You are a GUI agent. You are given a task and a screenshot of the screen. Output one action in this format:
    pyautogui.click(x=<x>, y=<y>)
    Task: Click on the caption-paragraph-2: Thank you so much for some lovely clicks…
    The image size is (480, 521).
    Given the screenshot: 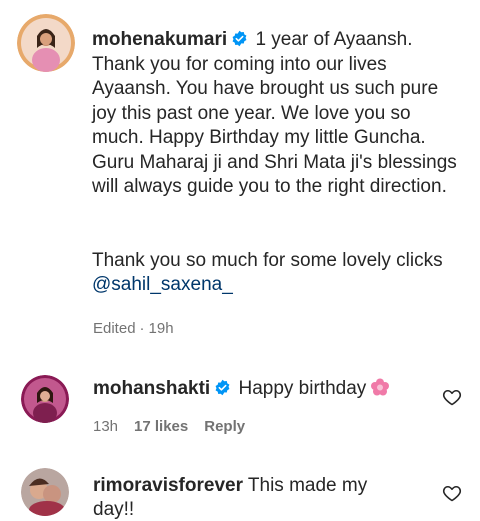 What is the action you would take?
    pyautogui.click(x=277, y=273)
    